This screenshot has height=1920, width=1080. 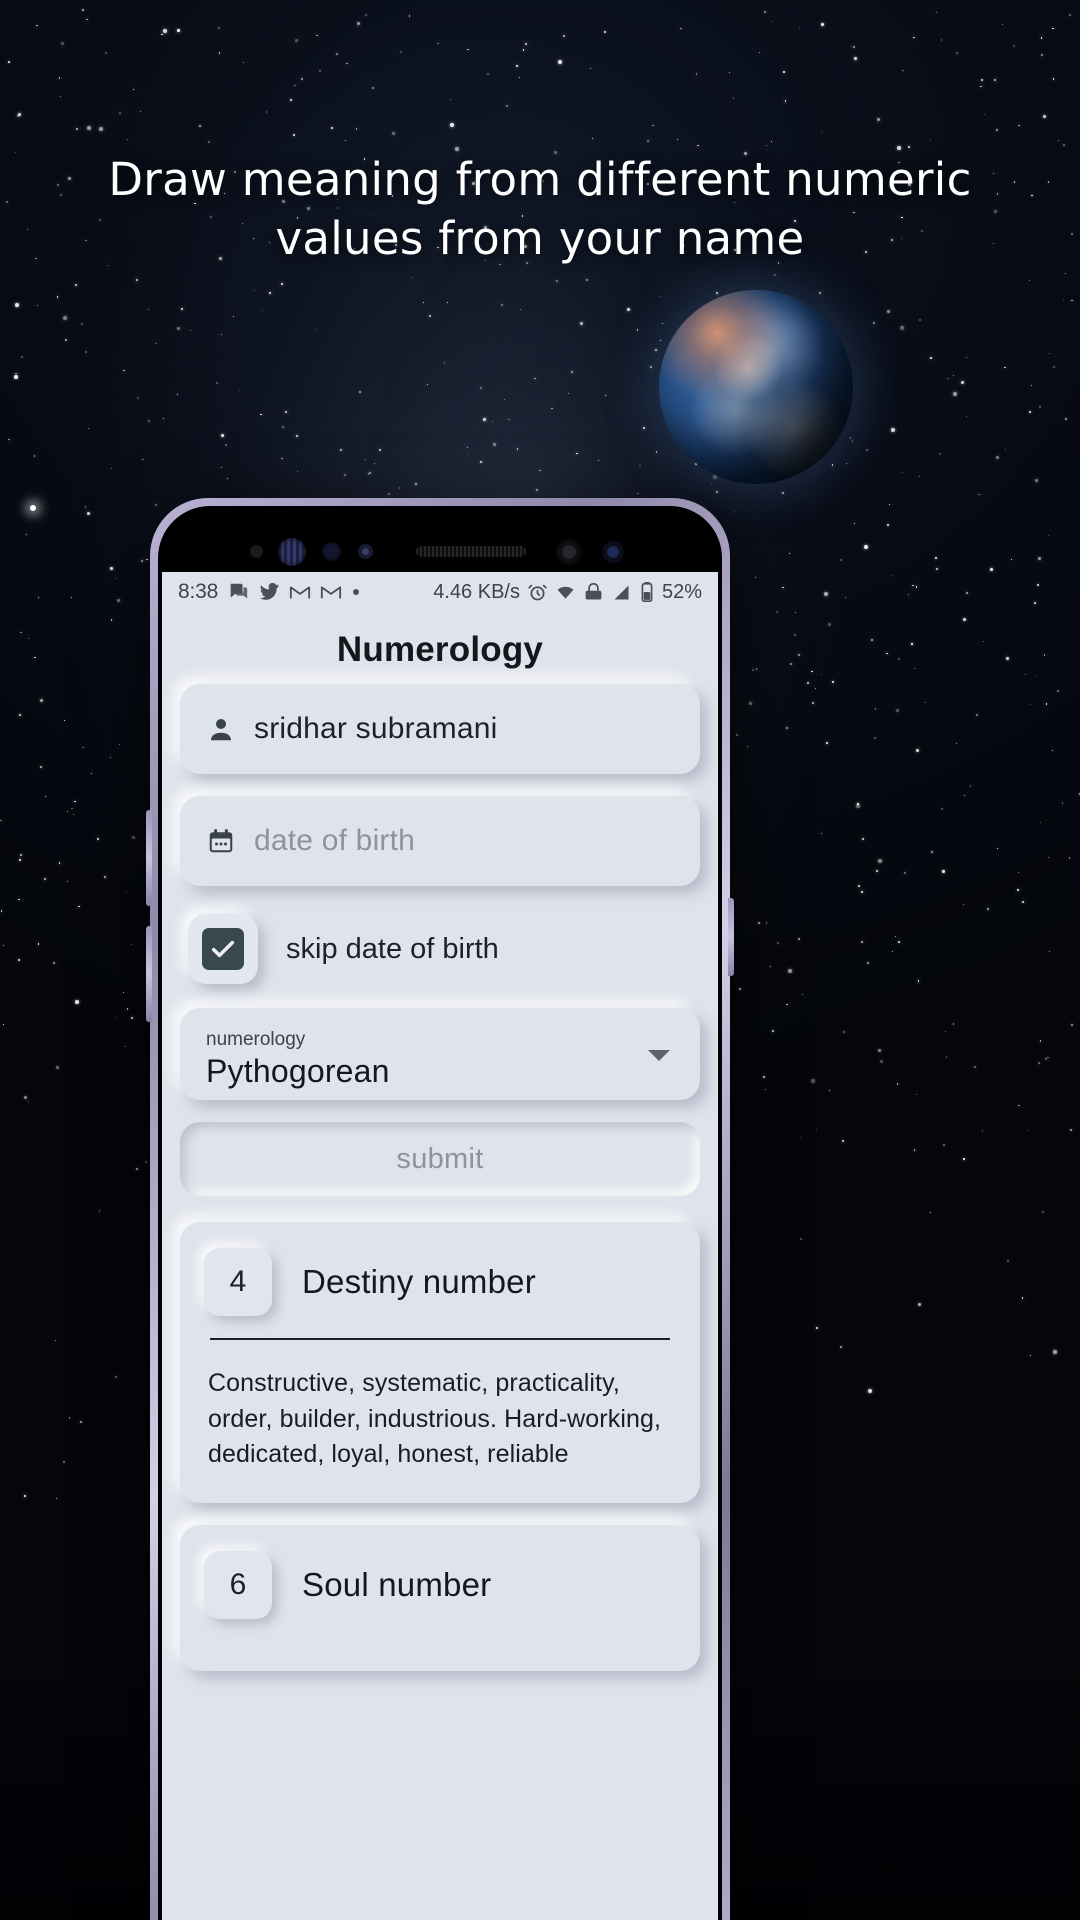 I want to click on front-camera-icon, so click(x=569, y=552).